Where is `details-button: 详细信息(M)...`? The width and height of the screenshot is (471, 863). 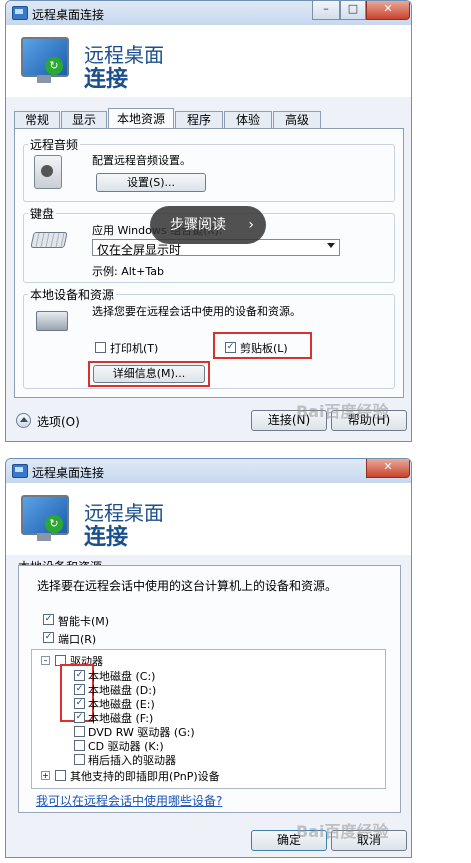 details-button: 详细信息(M)... is located at coordinates (149, 374).